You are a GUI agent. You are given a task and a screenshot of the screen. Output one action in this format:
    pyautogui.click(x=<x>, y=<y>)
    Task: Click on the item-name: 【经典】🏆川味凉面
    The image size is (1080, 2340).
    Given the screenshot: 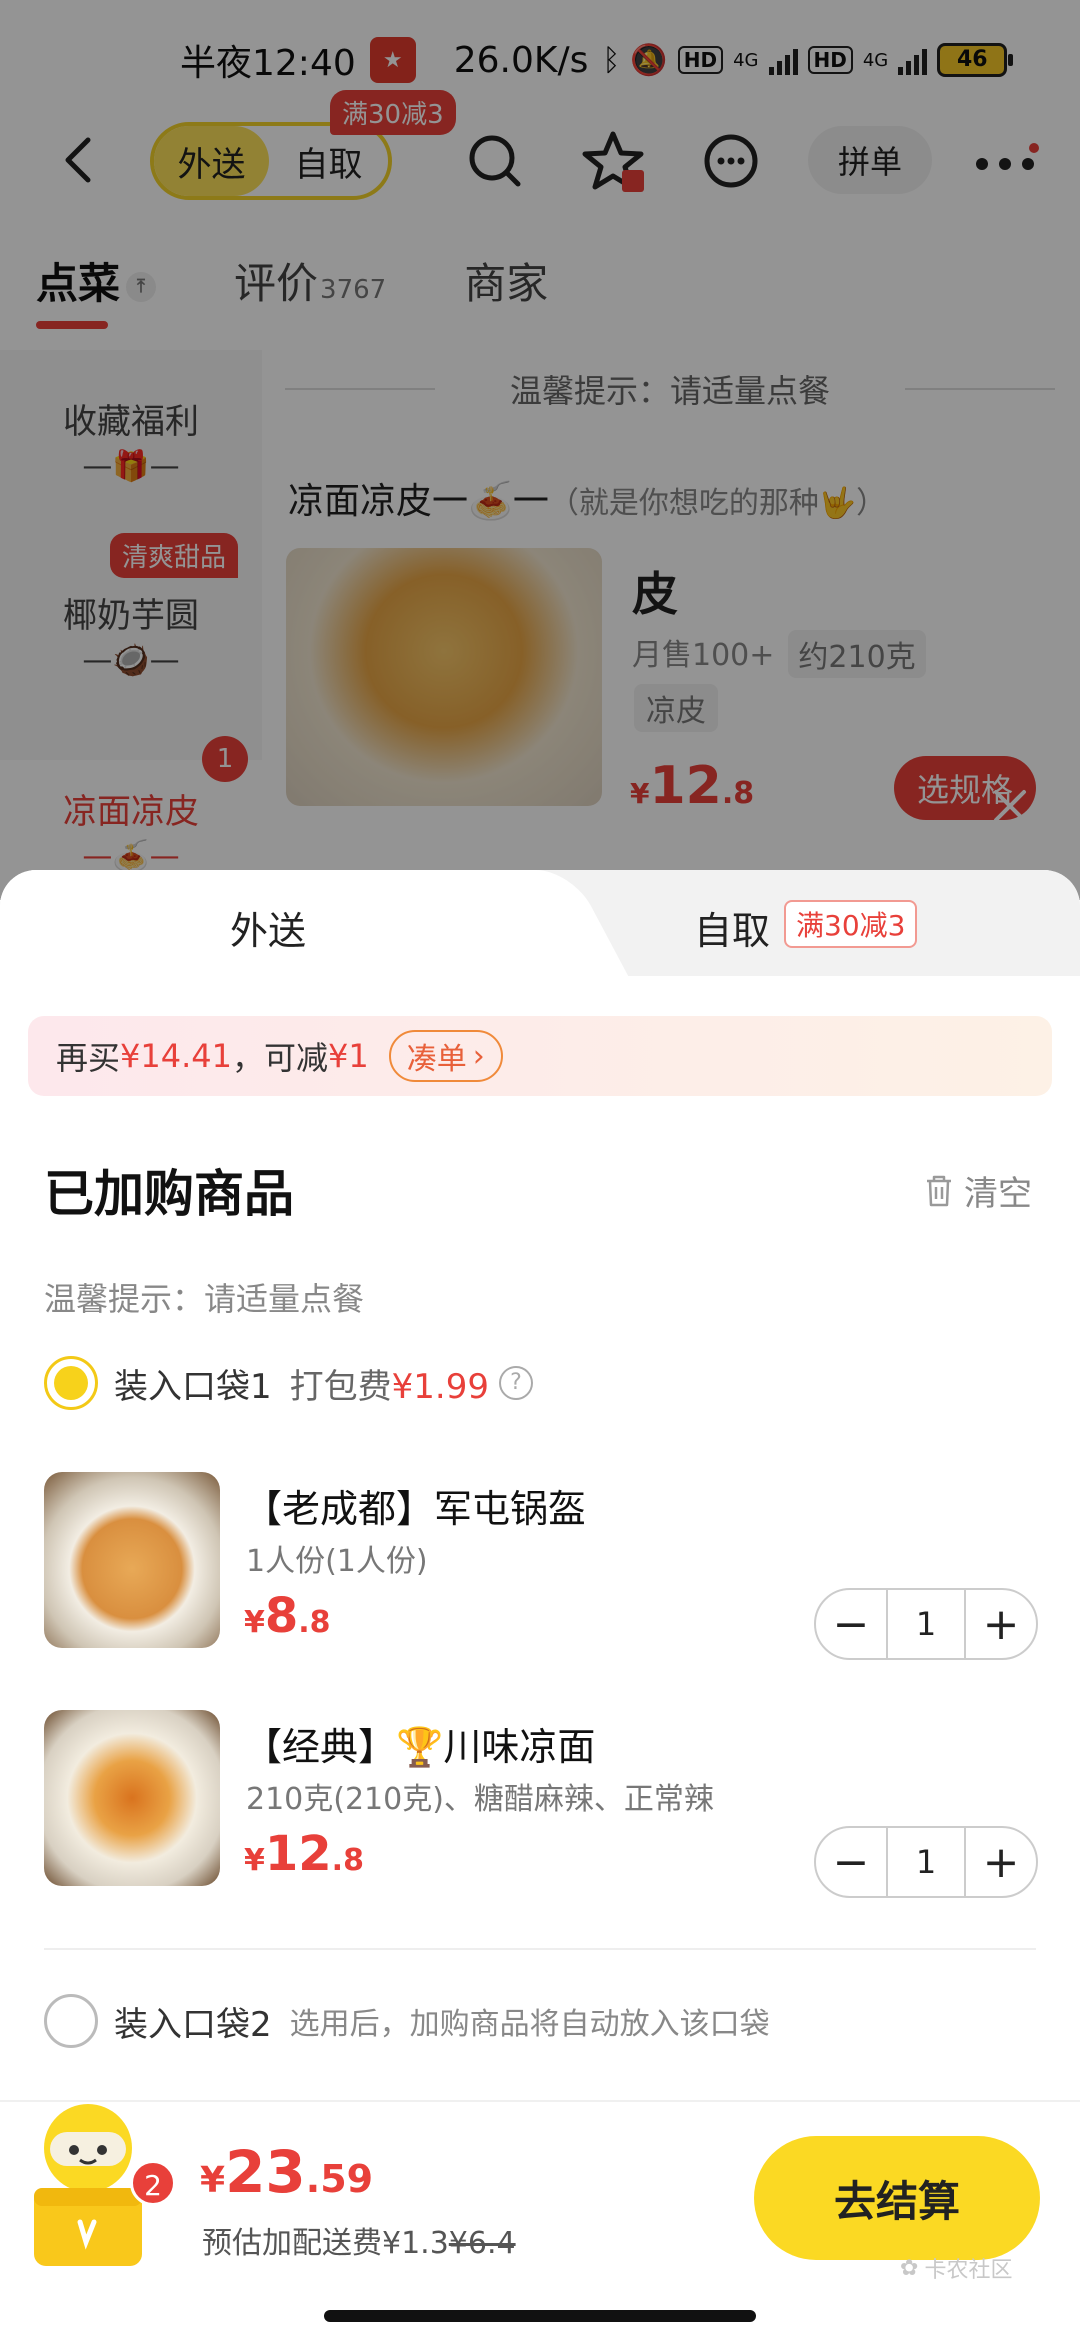 What is the action you would take?
    pyautogui.click(x=420, y=1747)
    